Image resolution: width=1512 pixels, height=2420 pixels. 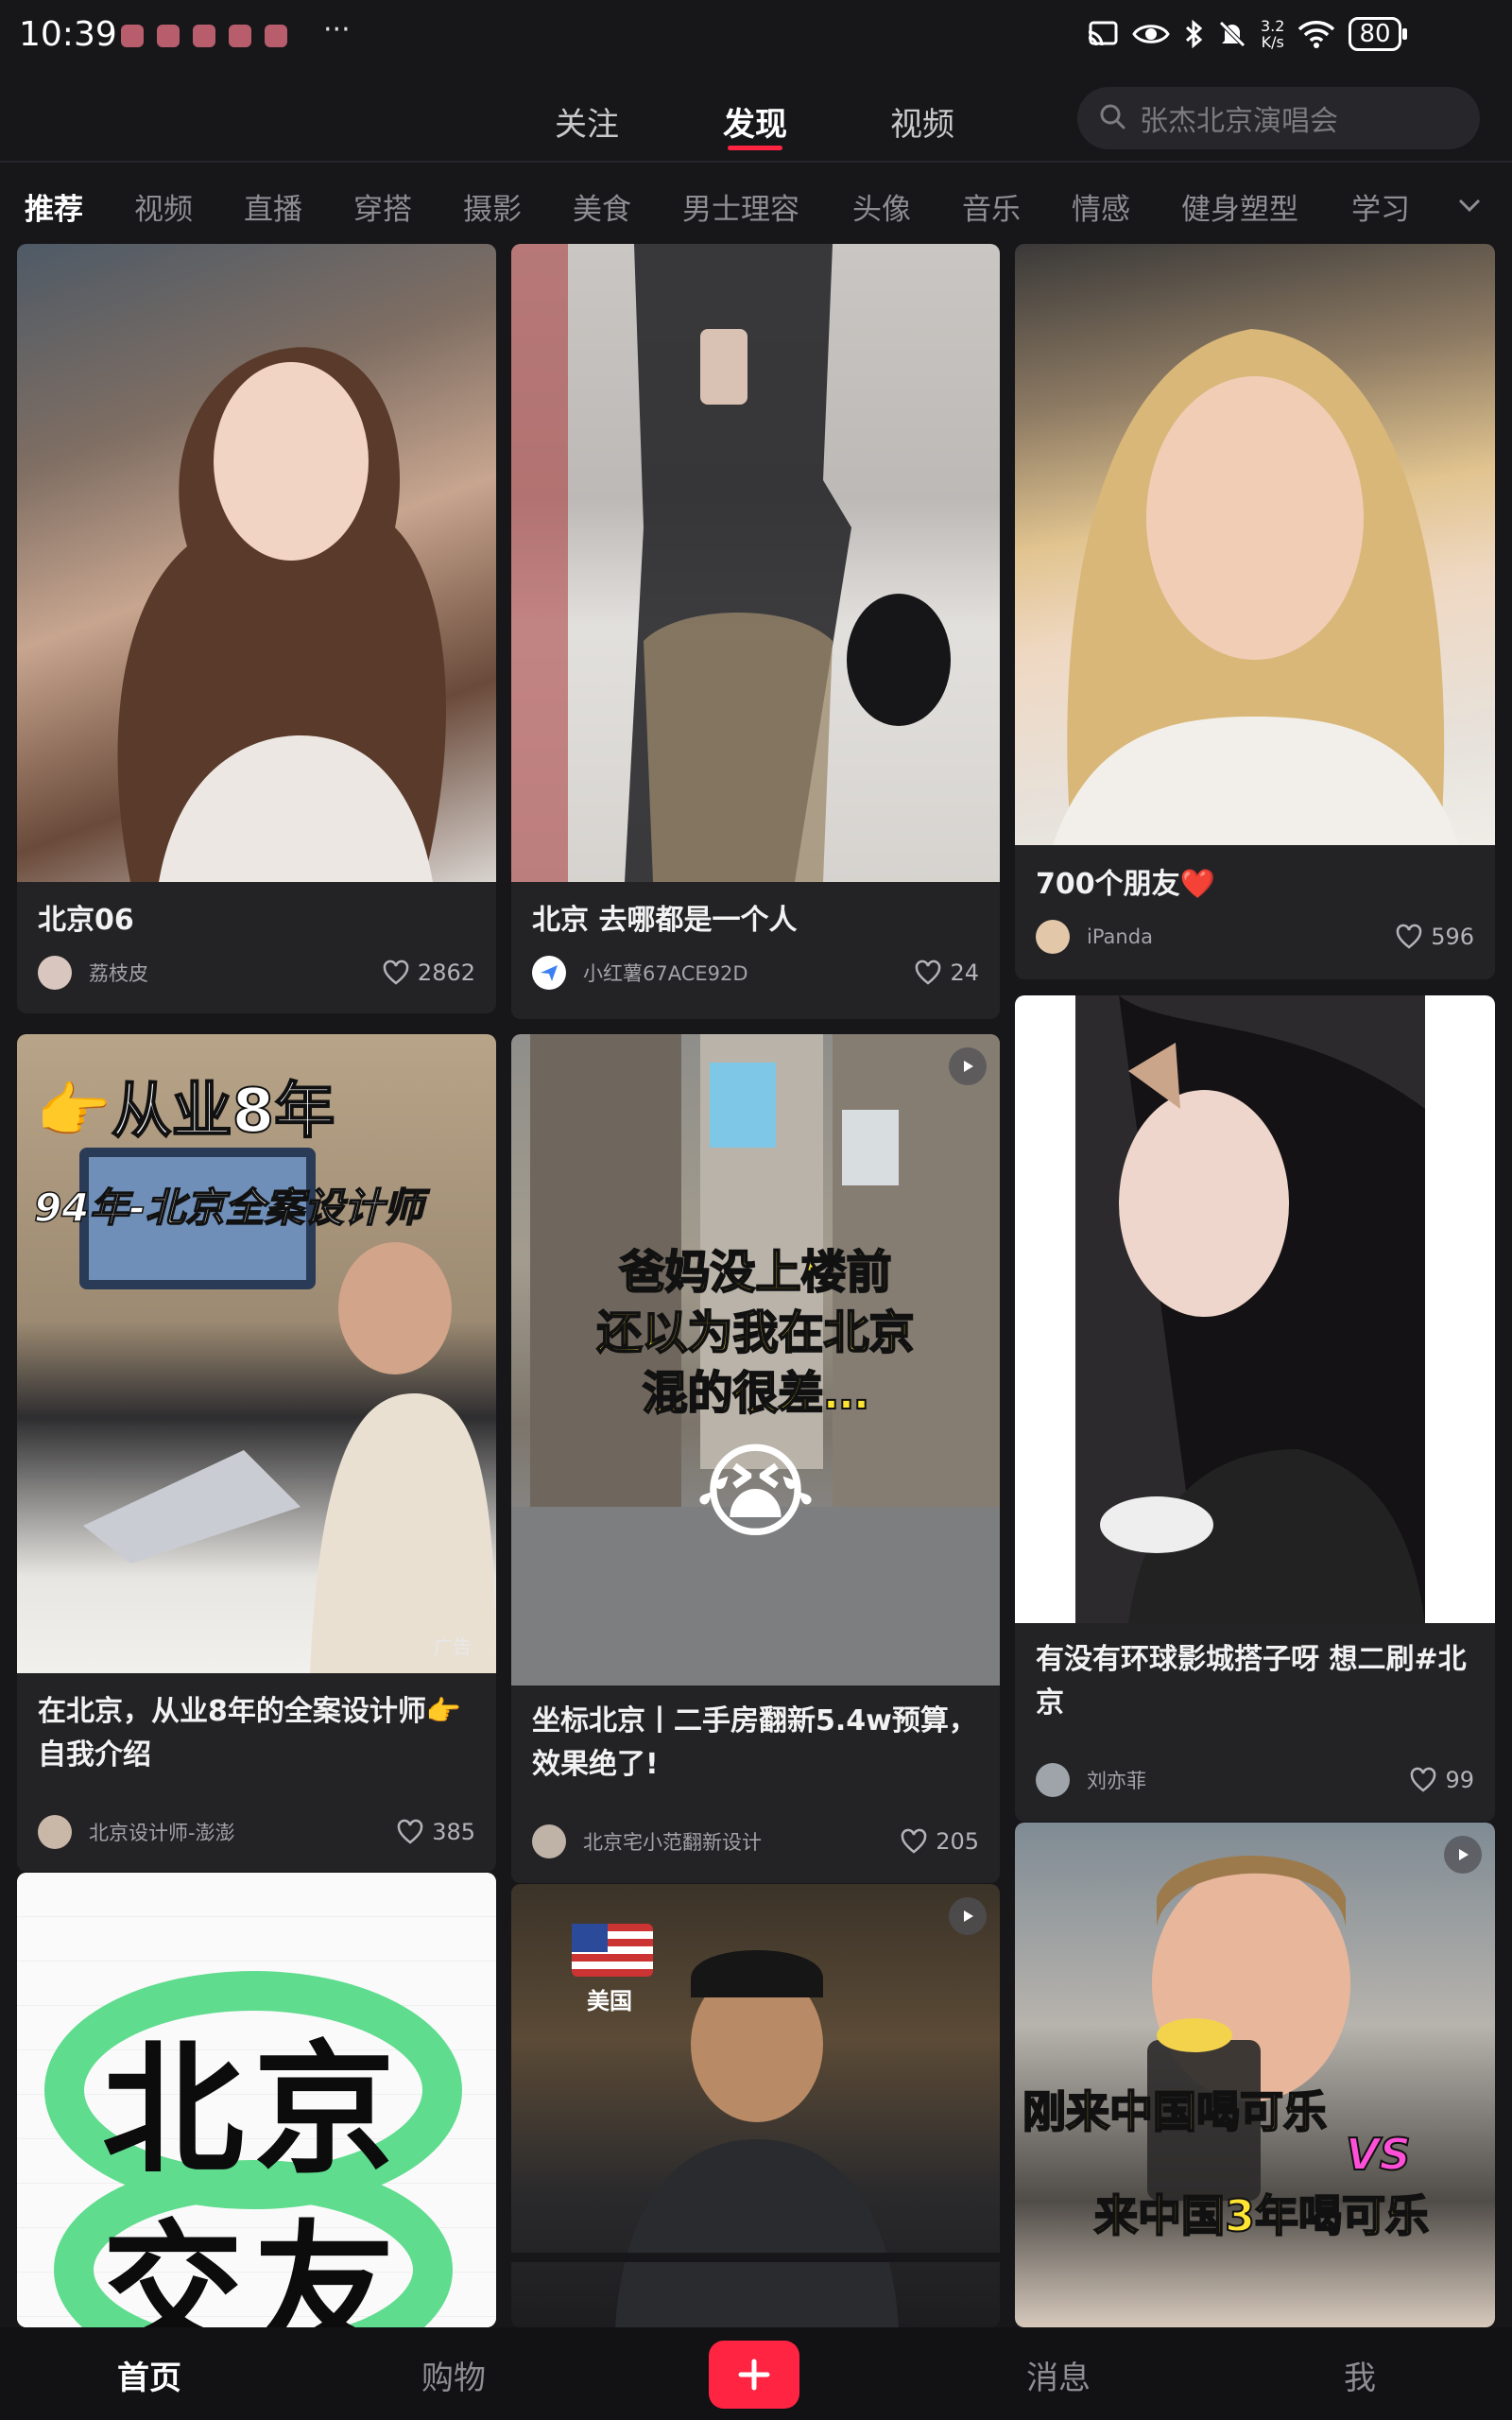 I want to click on like-button: 205, so click(x=939, y=1841).